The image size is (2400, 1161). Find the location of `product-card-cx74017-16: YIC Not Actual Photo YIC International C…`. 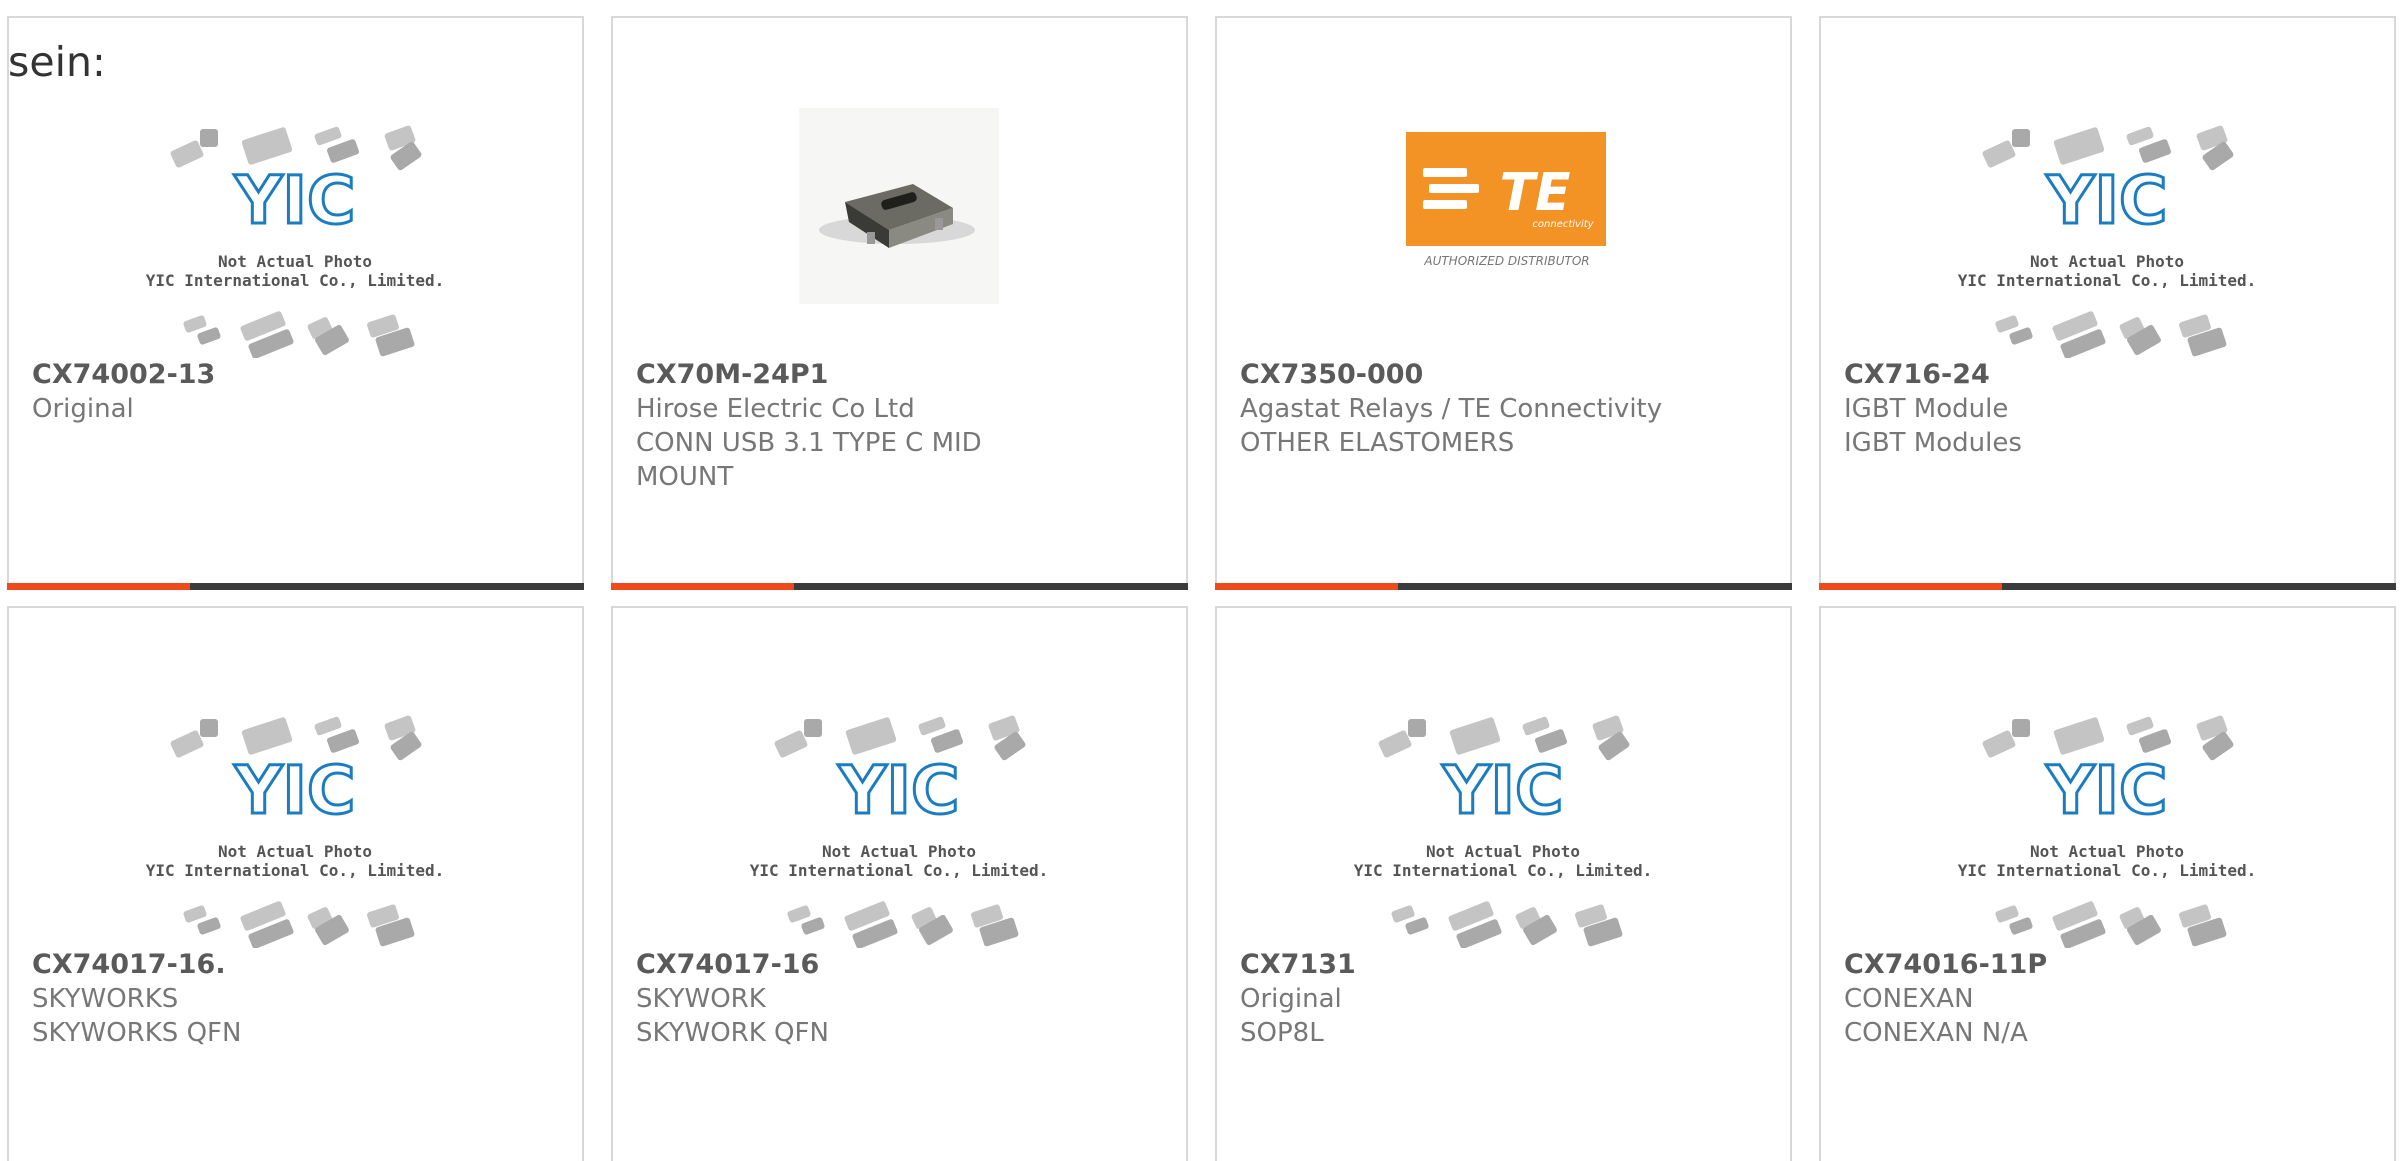

product-card-cx74017-16: YIC Not Actual Photo YIC International C… is located at coordinates (899, 883).